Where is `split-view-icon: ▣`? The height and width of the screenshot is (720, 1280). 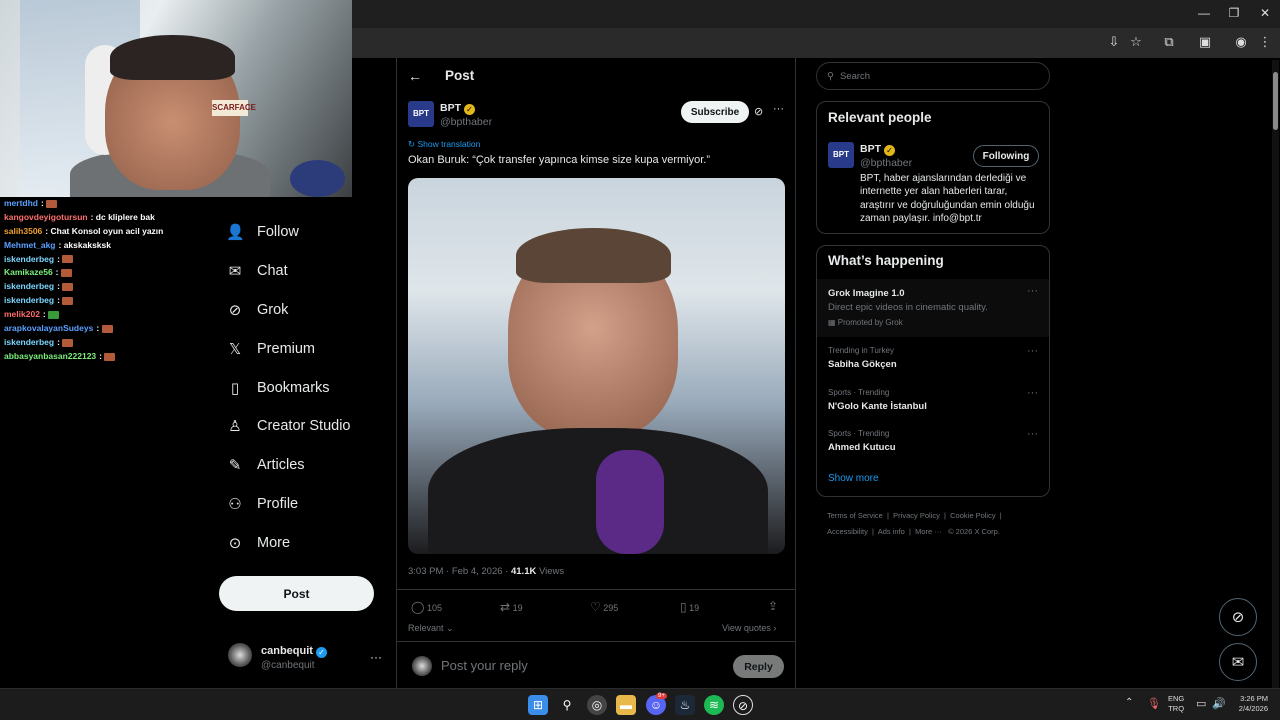 split-view-icon: ▣ is located at coordinates (1205, 42).